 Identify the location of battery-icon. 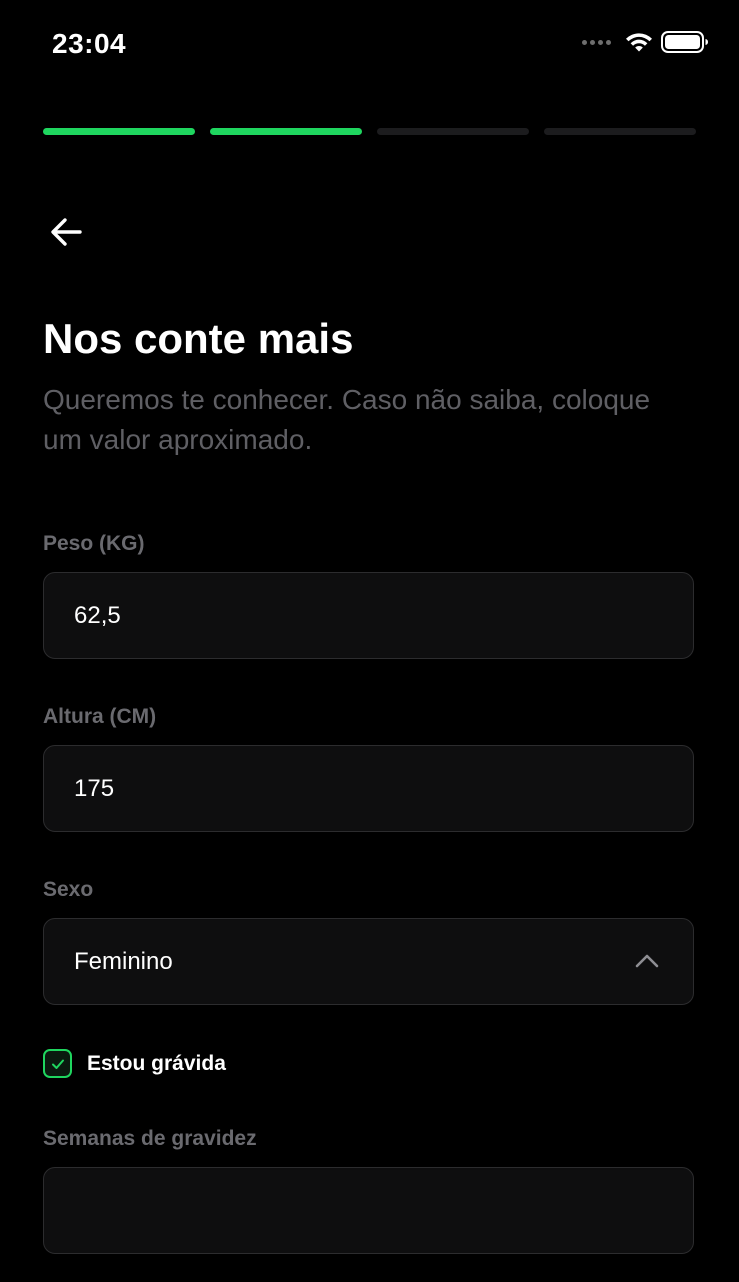
(684, 42).